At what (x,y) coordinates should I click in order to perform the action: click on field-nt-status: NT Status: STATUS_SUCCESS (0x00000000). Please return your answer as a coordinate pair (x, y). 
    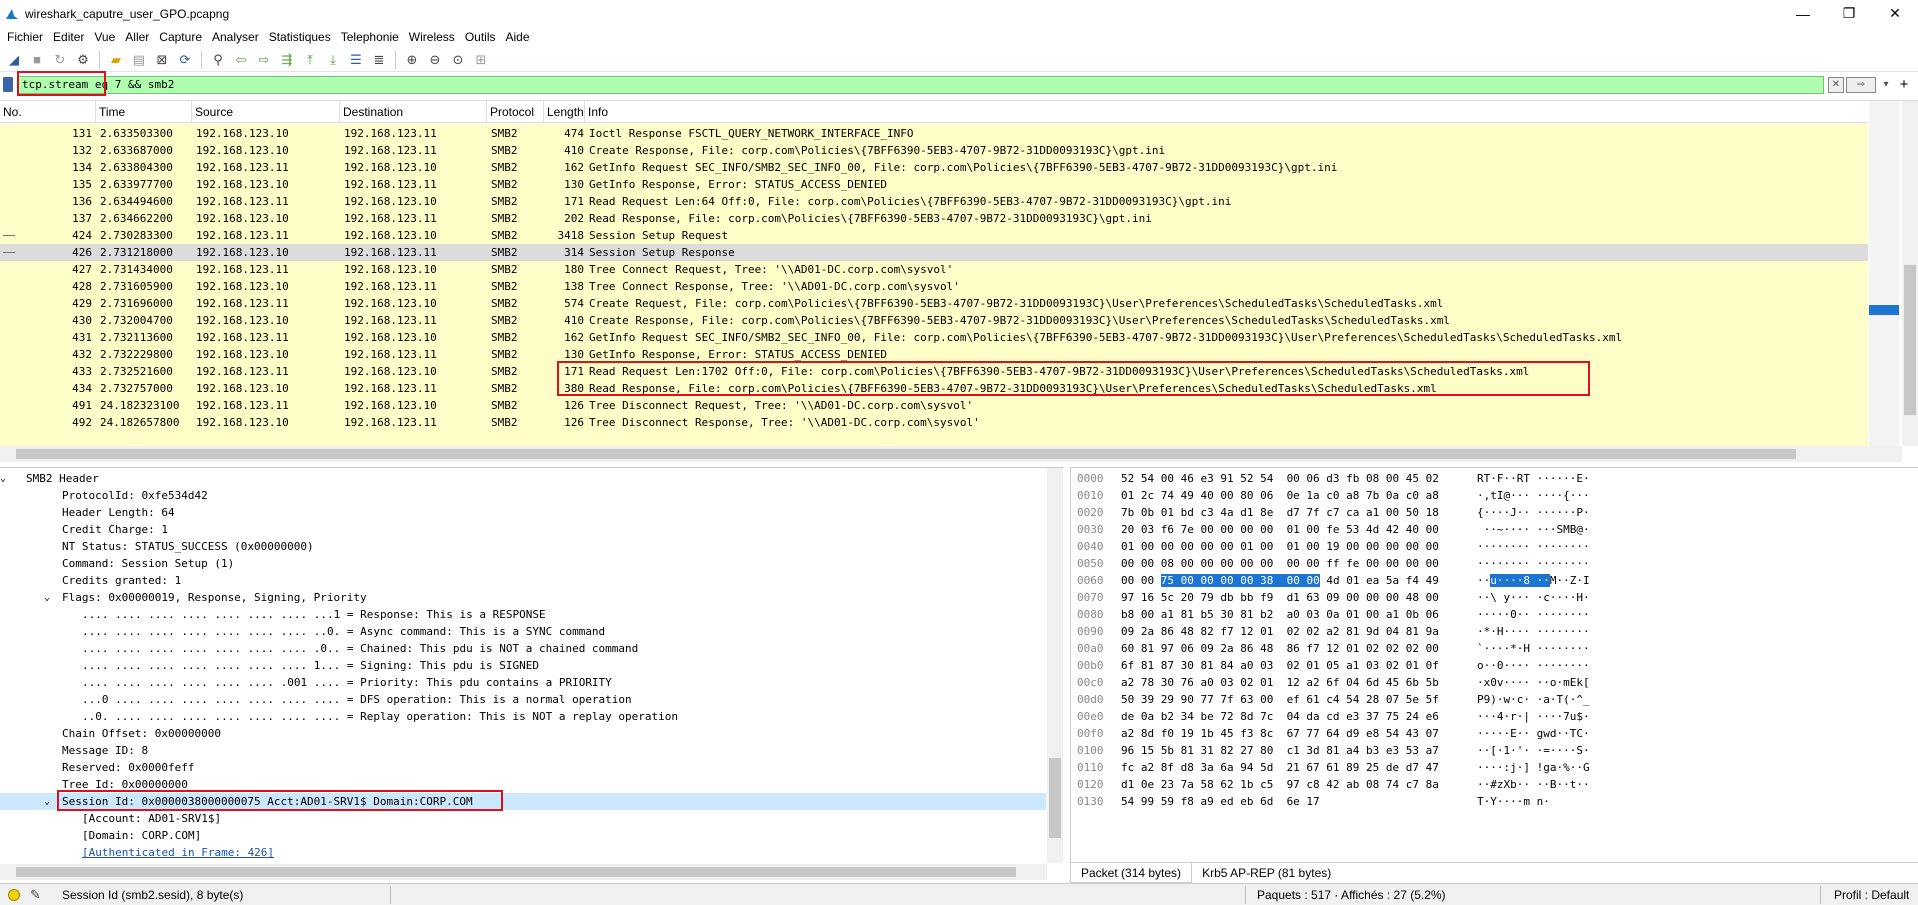
    Looking at the image, I should click on (188, 546).